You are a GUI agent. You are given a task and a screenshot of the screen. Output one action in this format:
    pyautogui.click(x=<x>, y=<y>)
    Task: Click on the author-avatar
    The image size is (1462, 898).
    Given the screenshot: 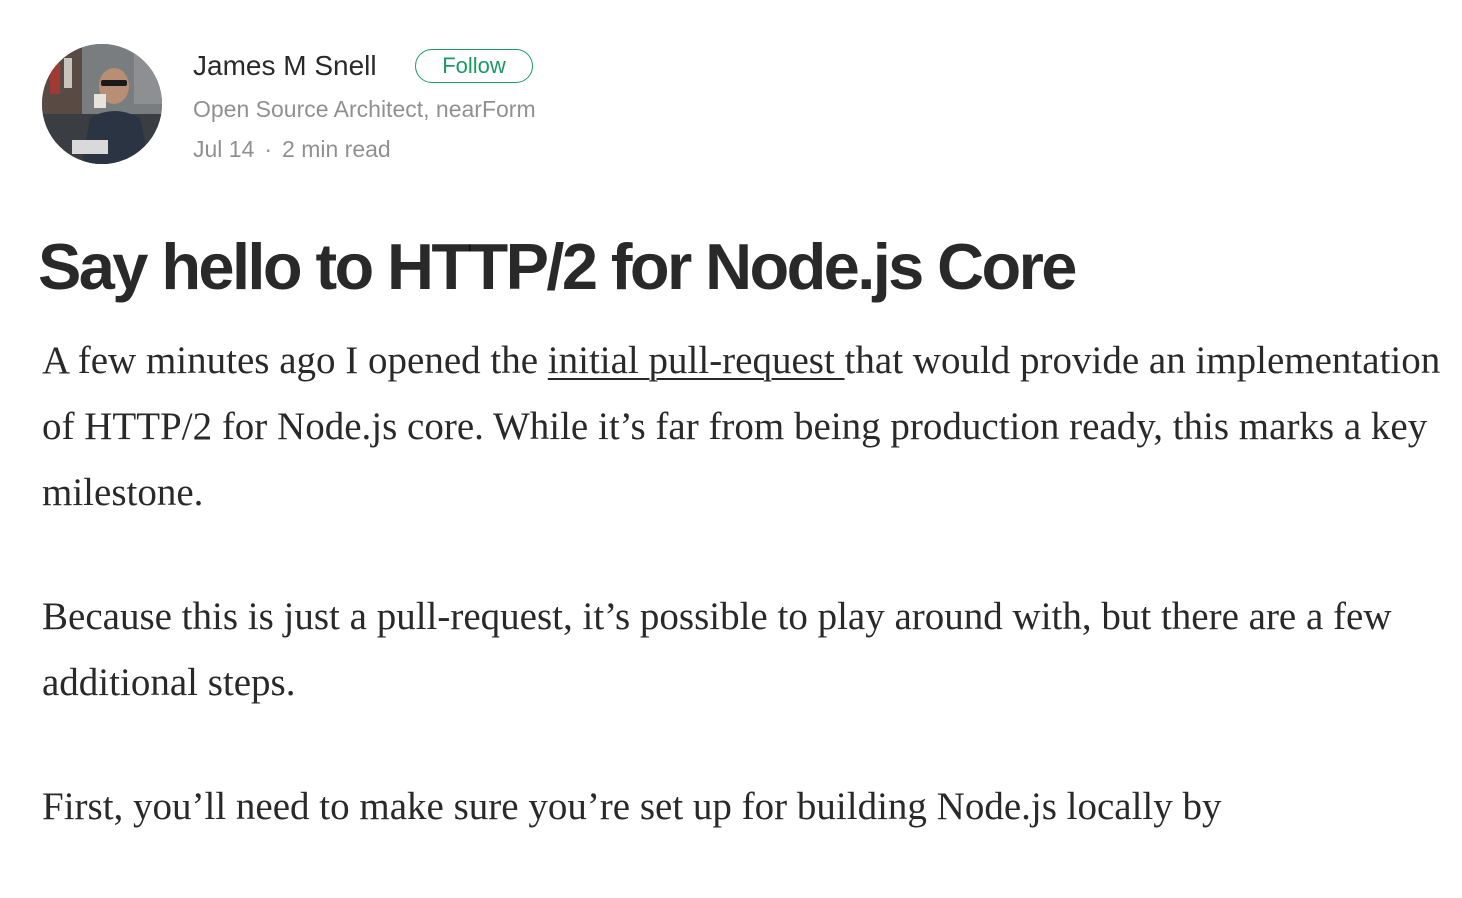 What is the action you would take?
    pyautogui.click(x=102, y=104)
    